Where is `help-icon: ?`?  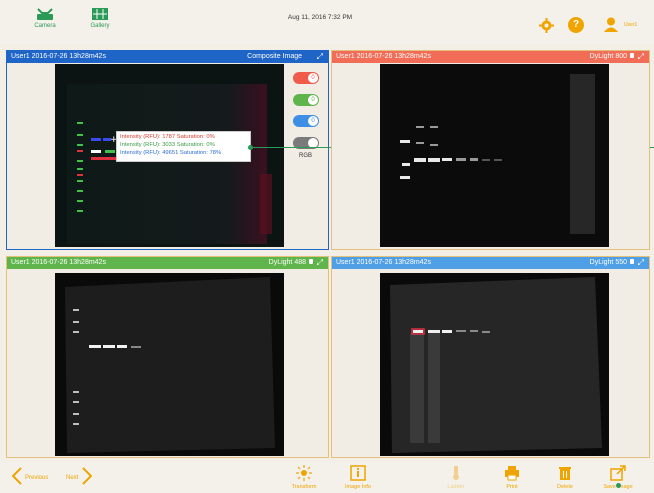 help-icon: ? is located at coordinates (576, 24).